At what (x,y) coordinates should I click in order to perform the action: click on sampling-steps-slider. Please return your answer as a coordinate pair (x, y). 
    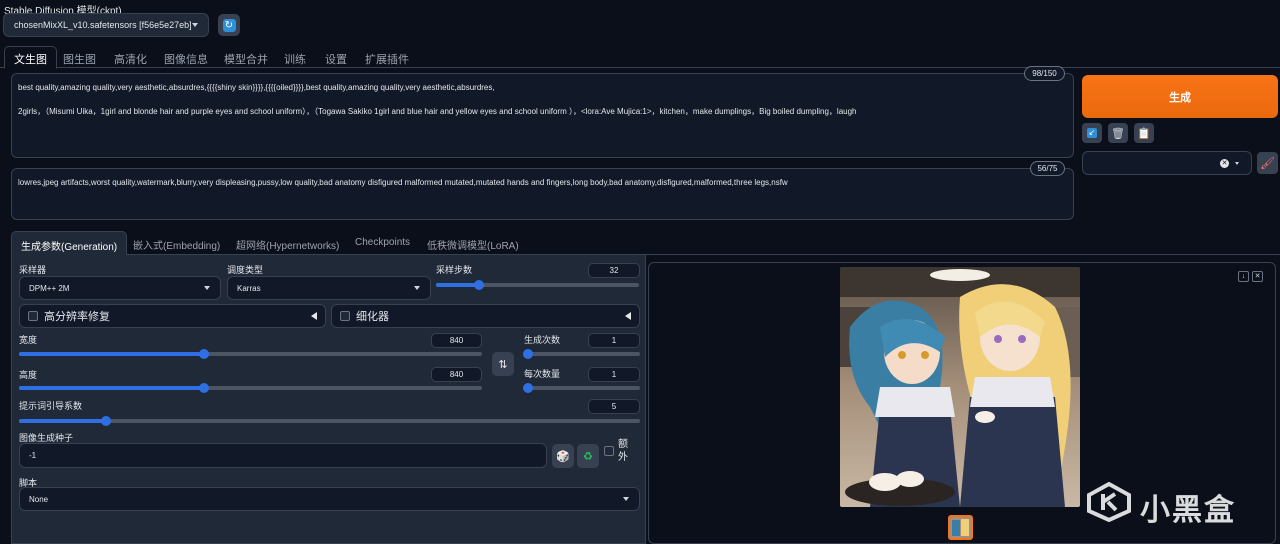
    Looking at the image, I should click on (537, 285).